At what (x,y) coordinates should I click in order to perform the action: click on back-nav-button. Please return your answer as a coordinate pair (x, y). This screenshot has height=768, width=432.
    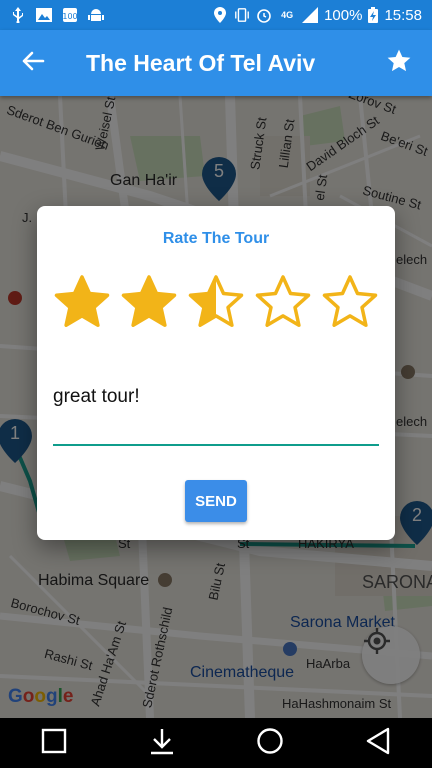
    Looking at the image, I should click on (378, 743).